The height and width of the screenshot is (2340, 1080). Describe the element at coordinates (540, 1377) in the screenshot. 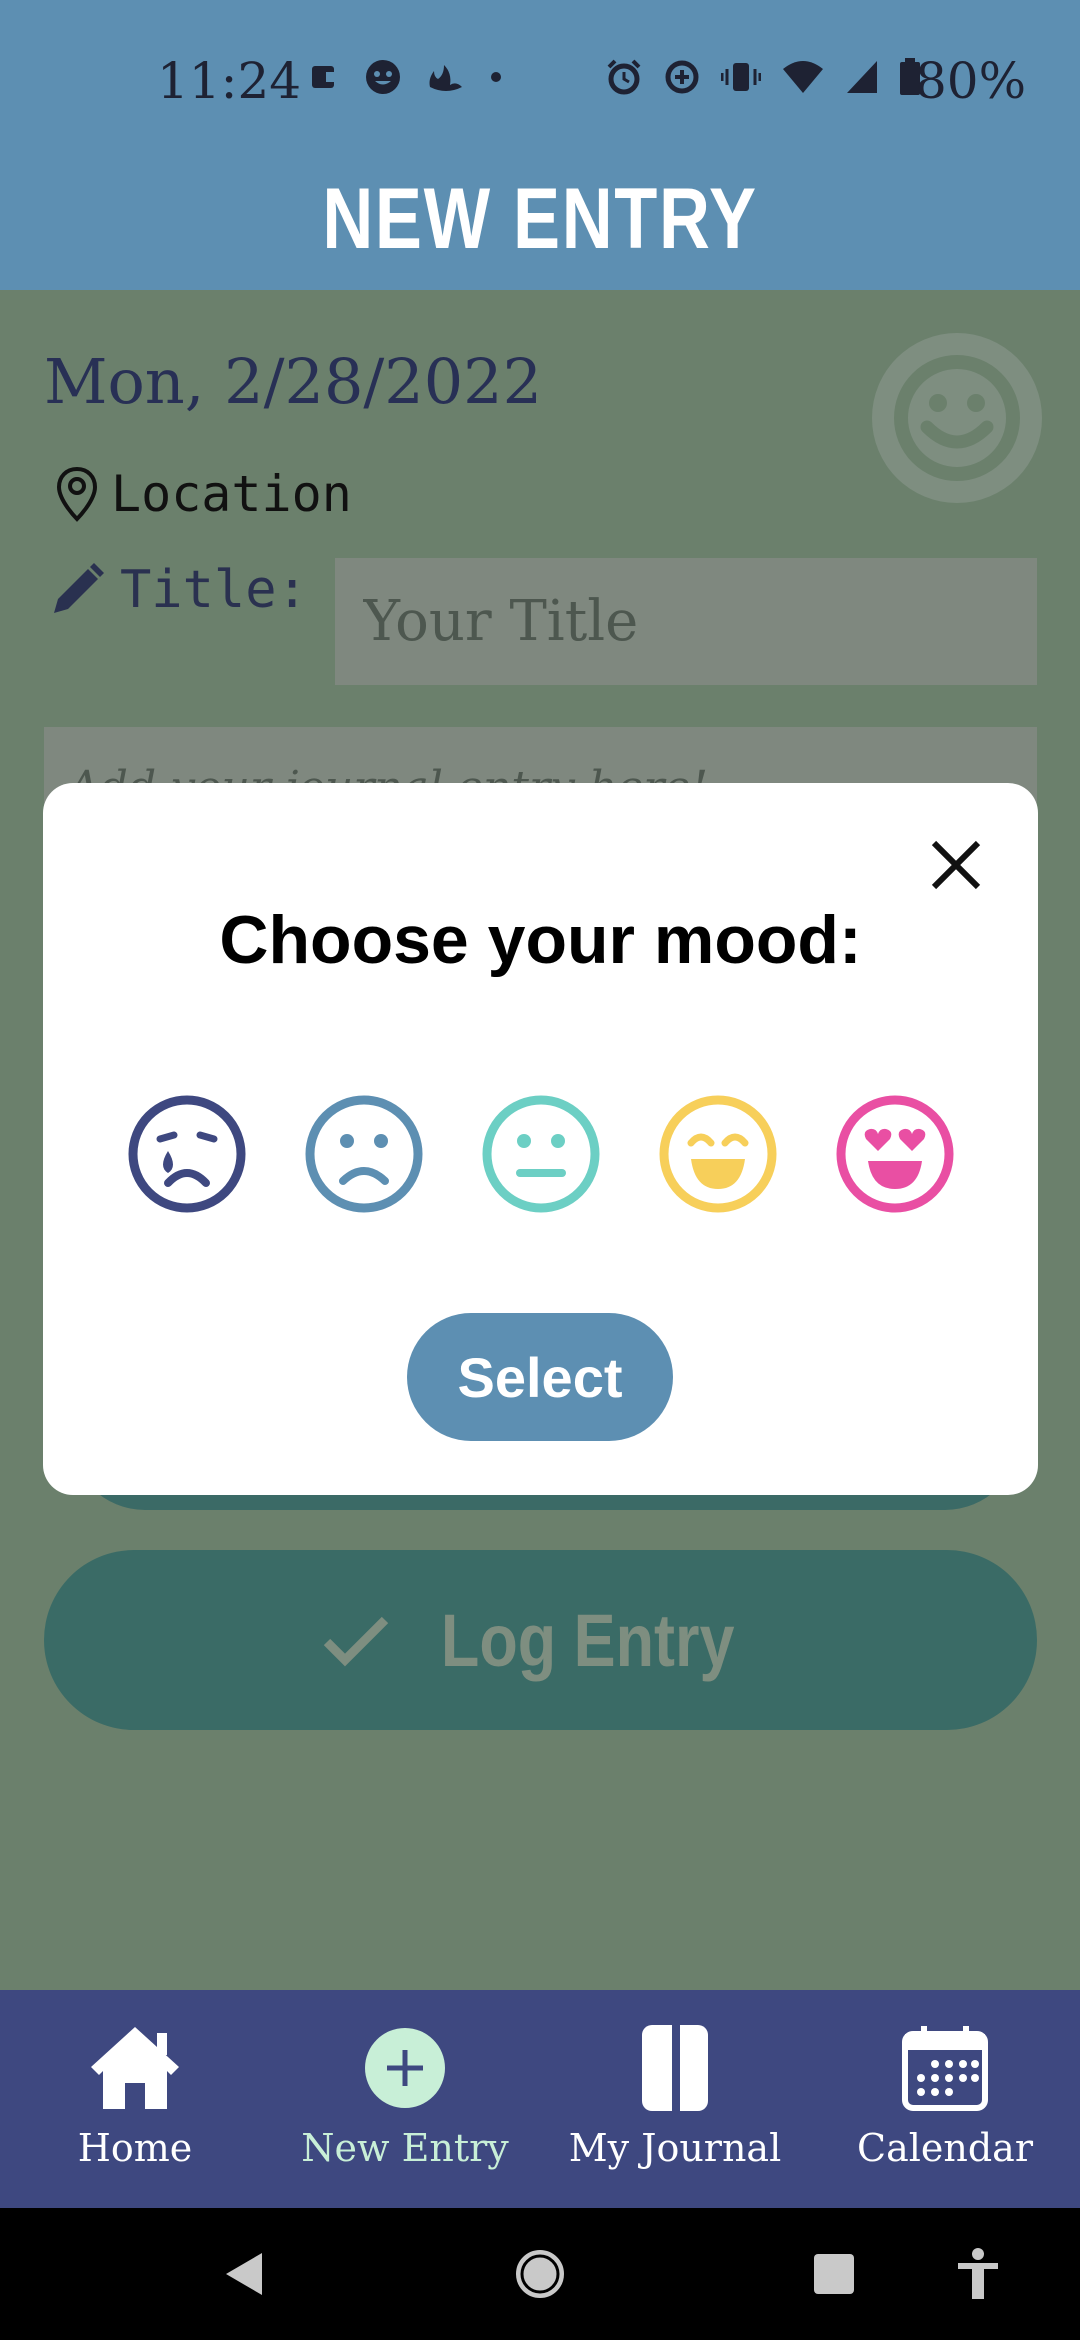

I see `select-button: Select` at that location.